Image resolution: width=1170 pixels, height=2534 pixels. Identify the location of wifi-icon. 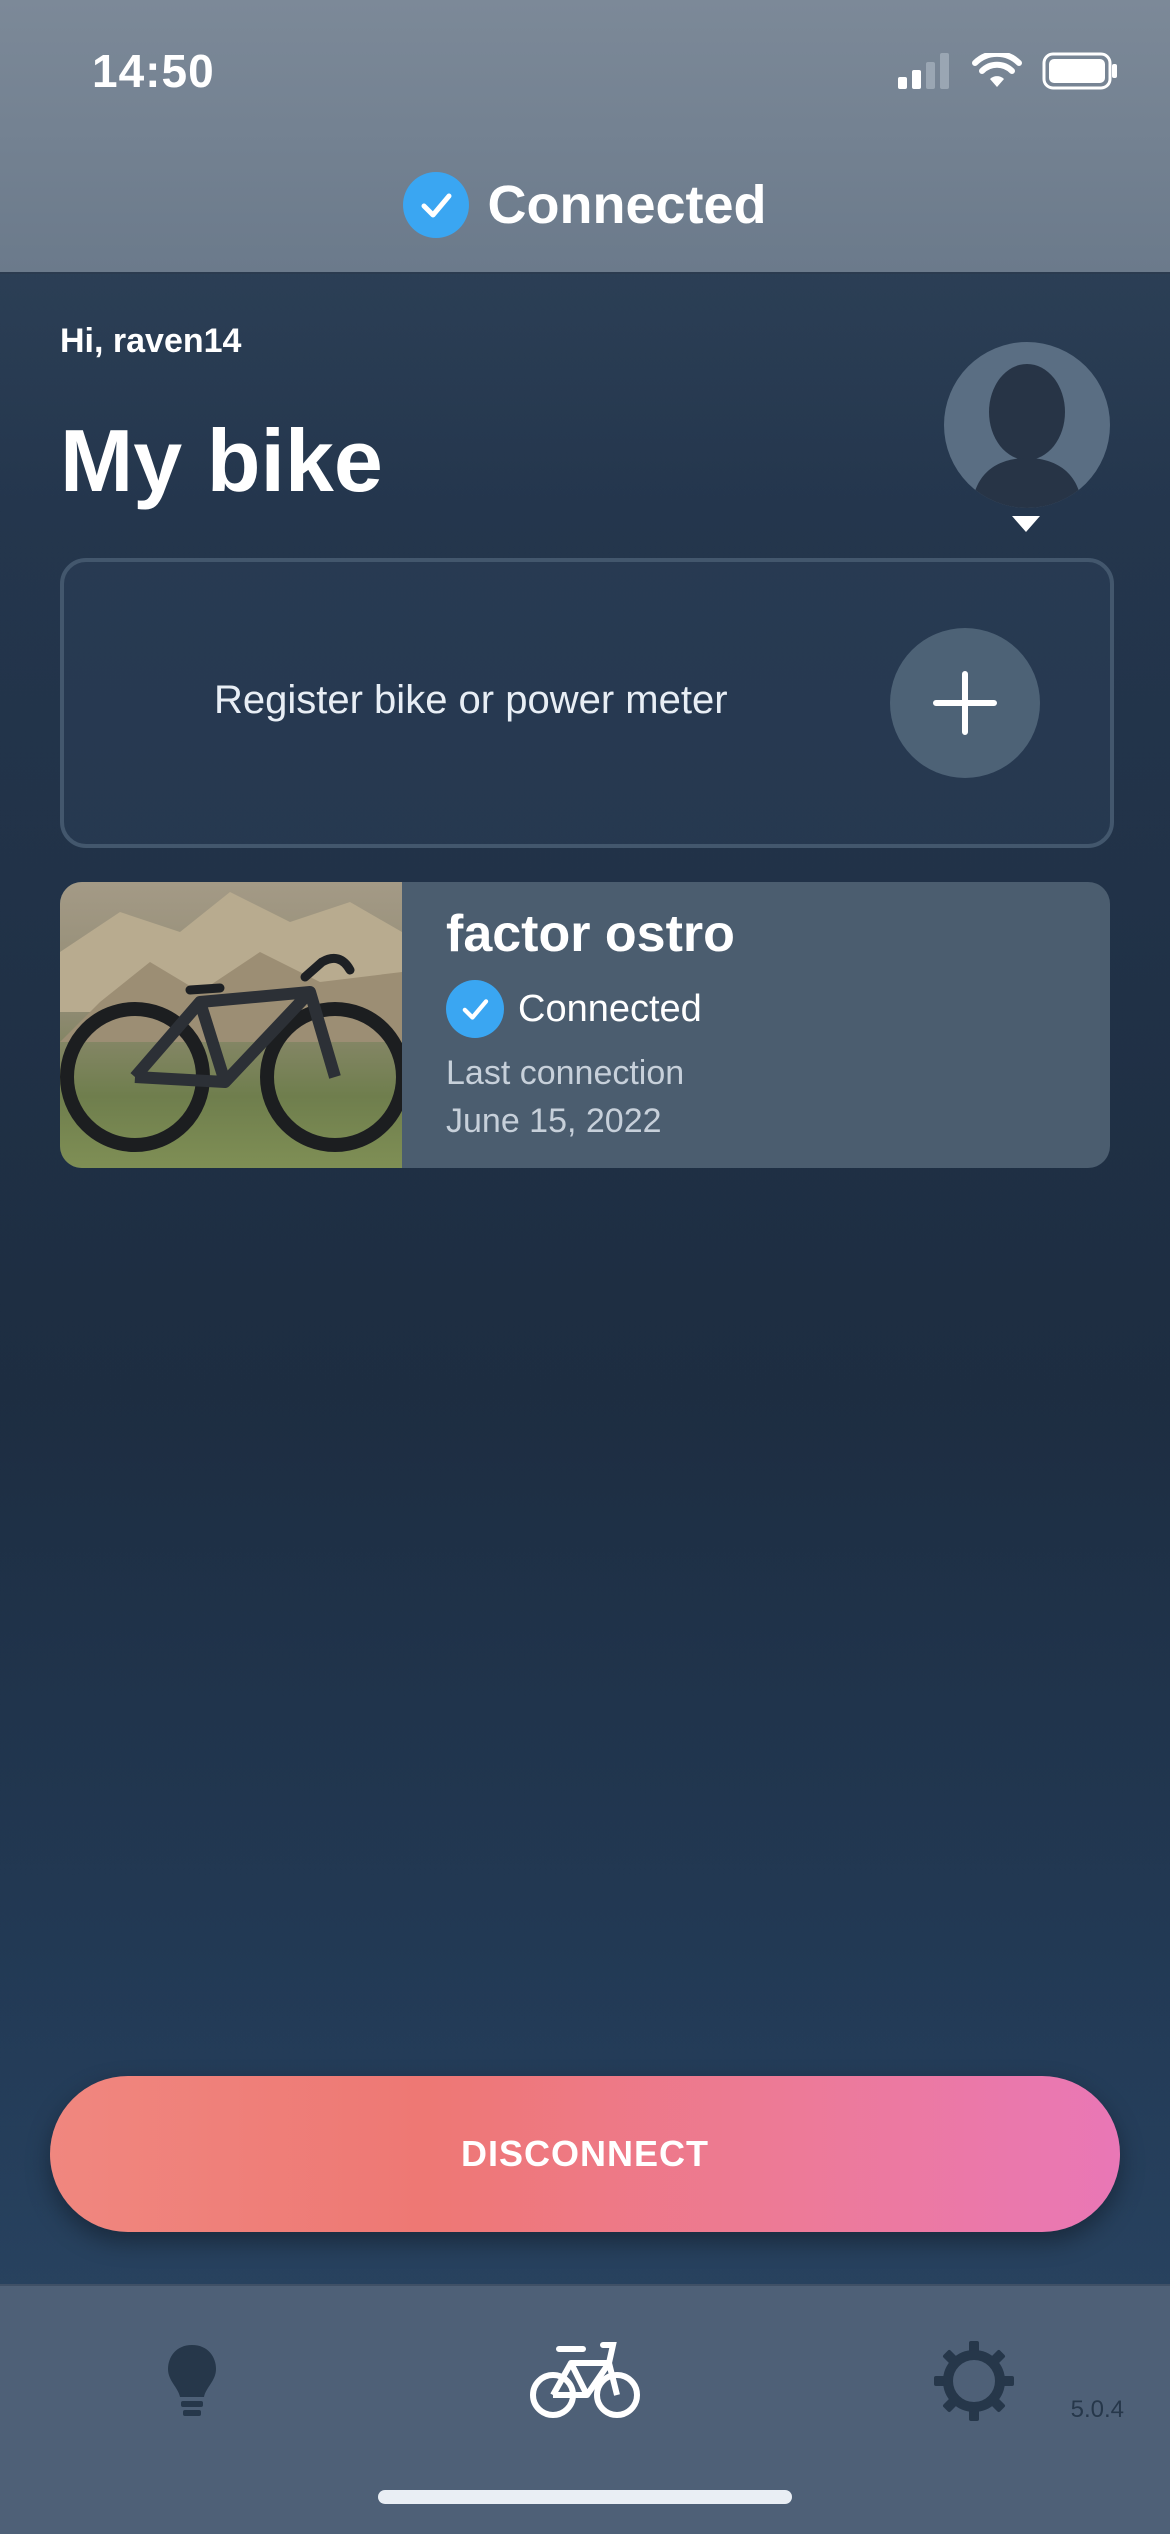
(997, 70).